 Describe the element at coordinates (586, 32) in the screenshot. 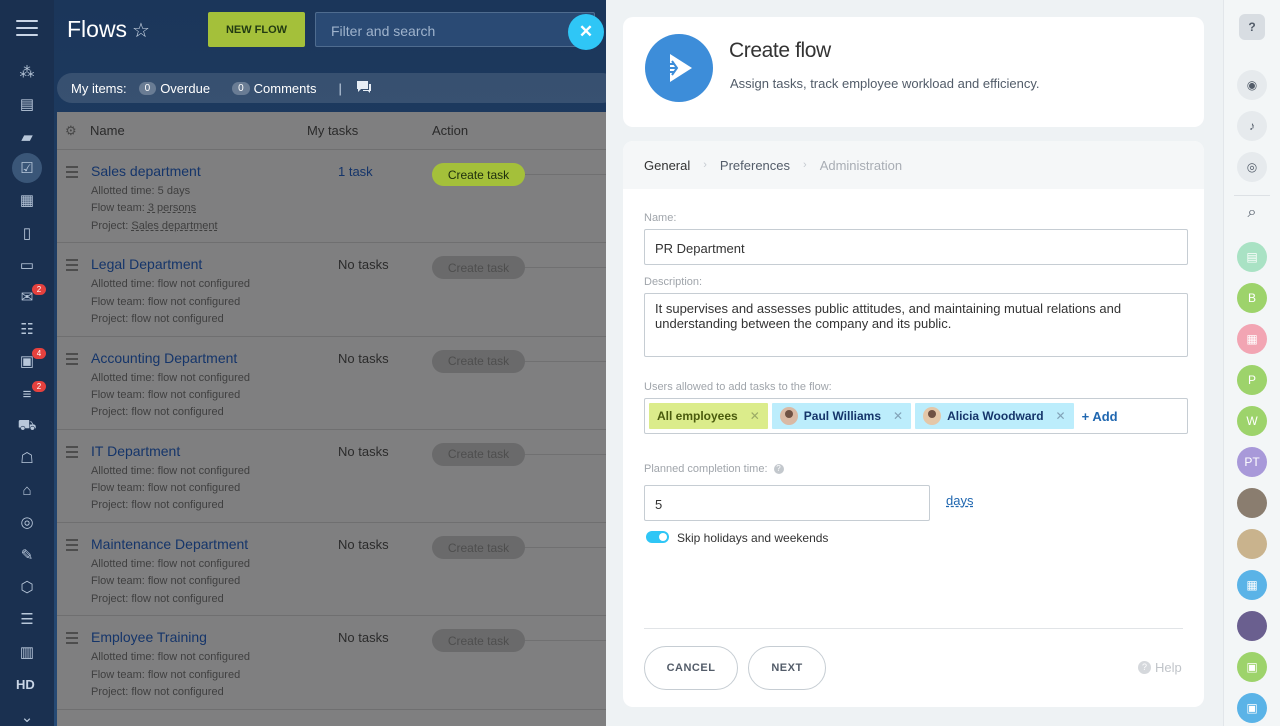

I see `close-panel-button: ✕` at that location.